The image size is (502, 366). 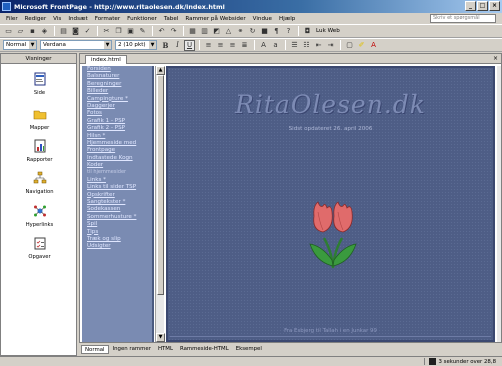 I want to click on bold-button: B, so click(x=165, y=45).